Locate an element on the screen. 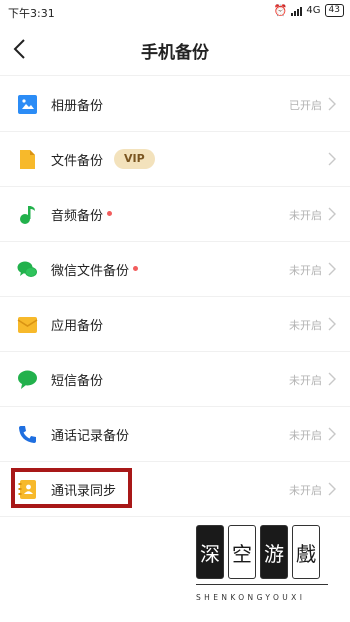 The width and height of the screenshot is (350, 622). signal-icon is located at coordinates (297, 11).